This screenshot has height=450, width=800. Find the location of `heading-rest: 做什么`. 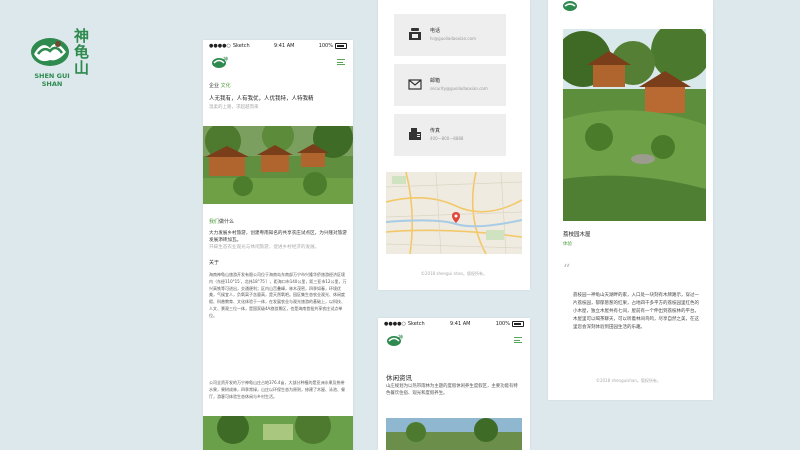

heading-rest: 做什么 is located at coordinates (227, 222).